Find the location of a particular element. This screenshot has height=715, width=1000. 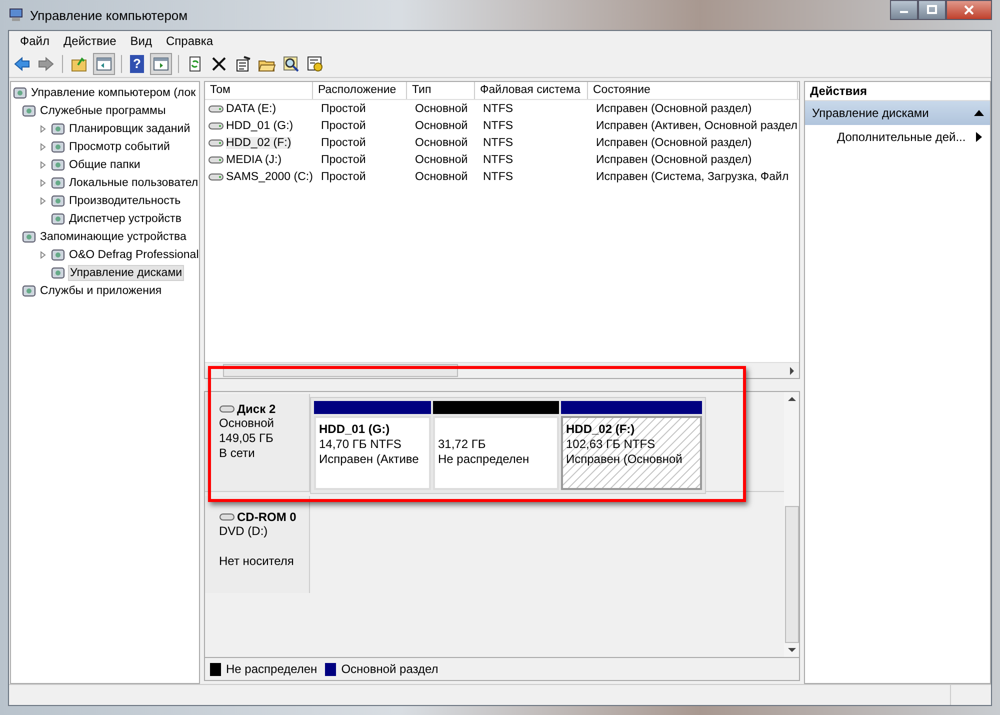

tree-item: Управление компьютером (лок is located at coordinates (113, 93).